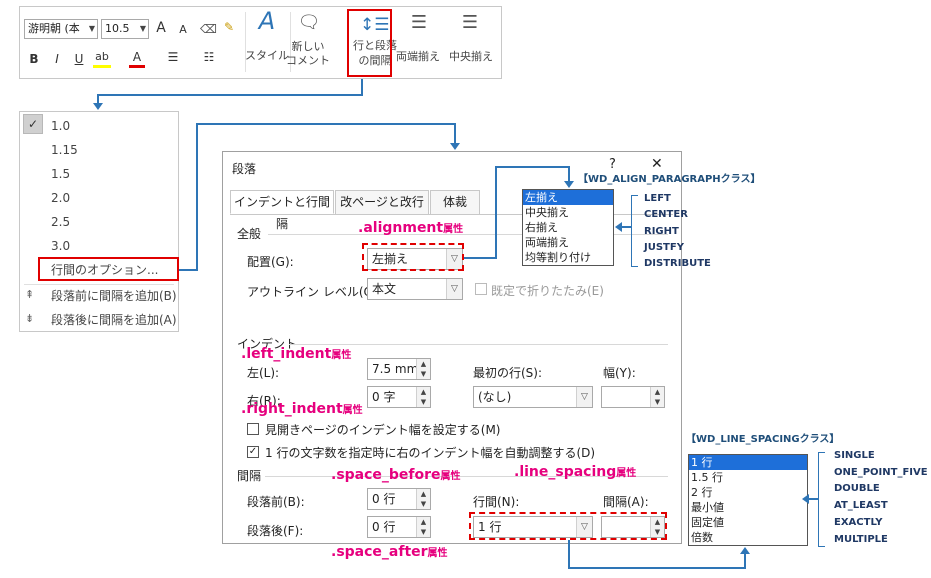 The image size is (931, 578). I want to click on center-align-icon: ☰, so click(470, 23).